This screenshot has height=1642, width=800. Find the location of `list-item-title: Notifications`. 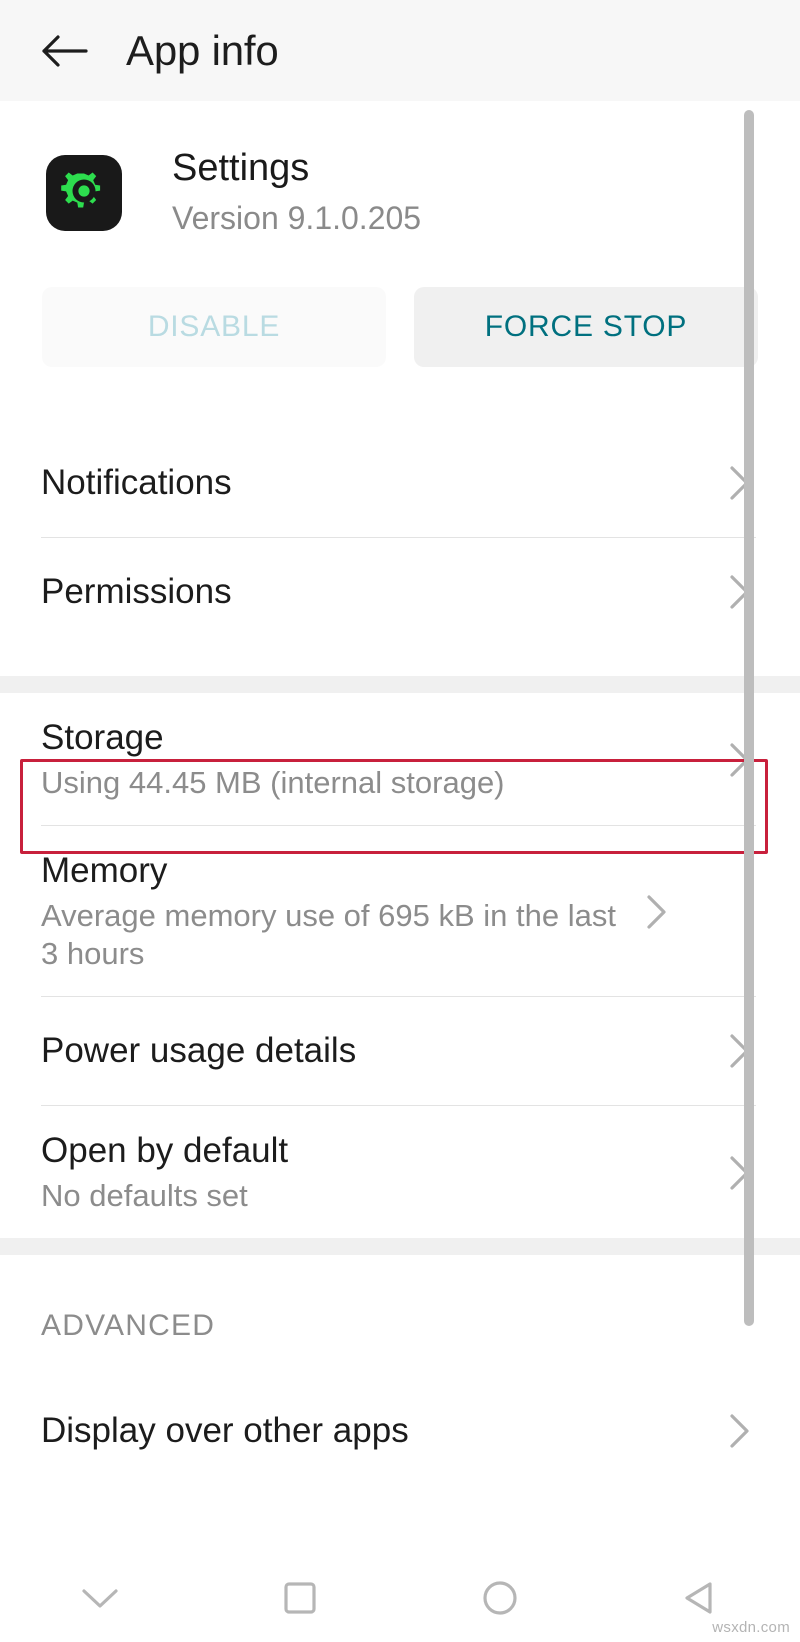

list-item-title: Notifications is located at coordinates (136, 482).